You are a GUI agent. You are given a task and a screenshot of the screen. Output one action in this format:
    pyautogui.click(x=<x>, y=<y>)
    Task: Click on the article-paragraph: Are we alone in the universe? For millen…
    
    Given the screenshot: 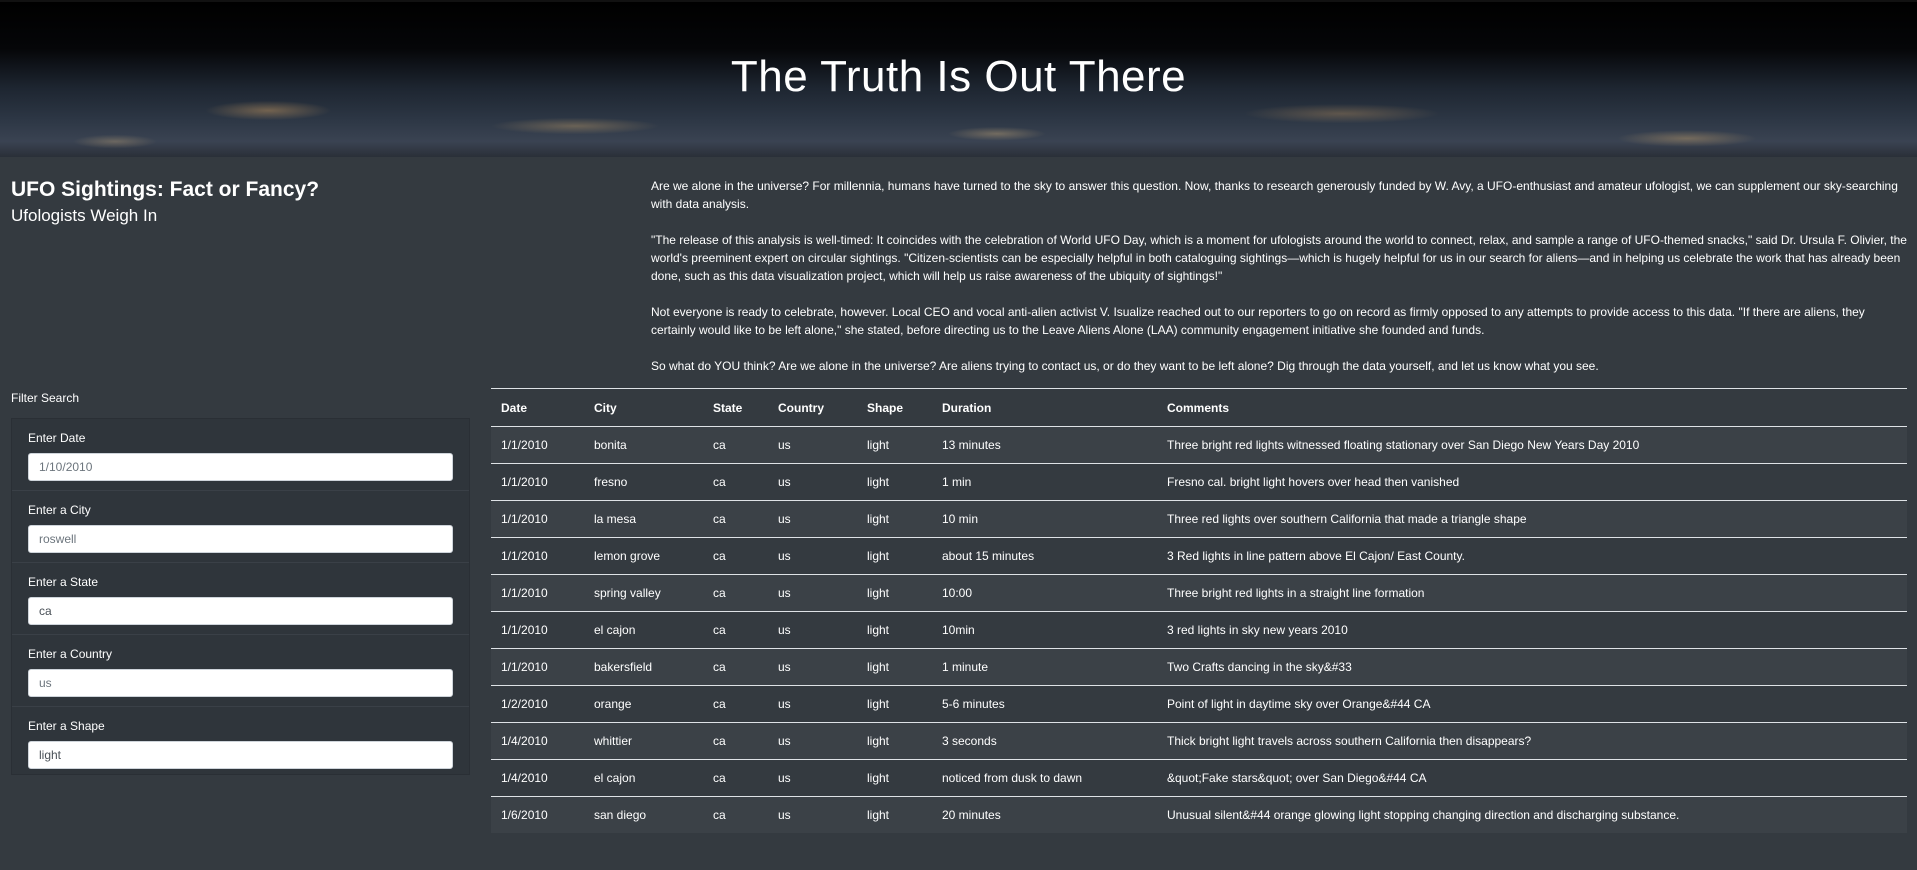 What is the action you would take?
    pyautogui.click(x=1274, y=195)
    